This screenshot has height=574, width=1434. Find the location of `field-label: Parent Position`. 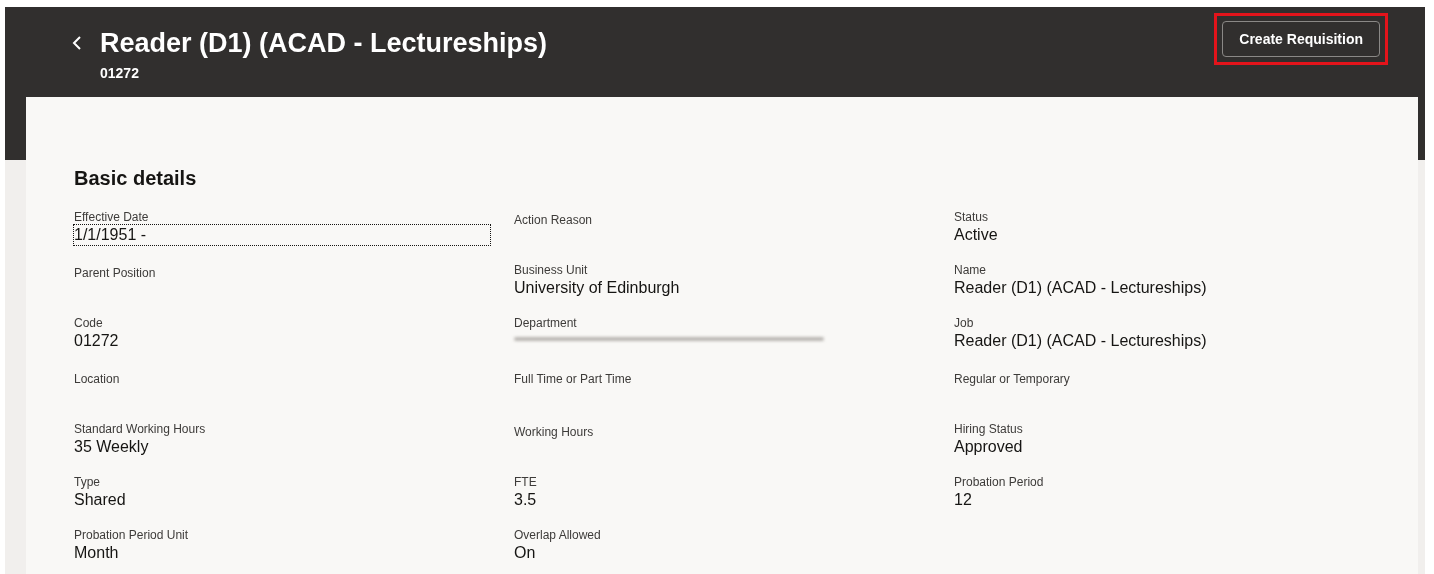

field-label: Parent Position is located at coordinates (115, 273).